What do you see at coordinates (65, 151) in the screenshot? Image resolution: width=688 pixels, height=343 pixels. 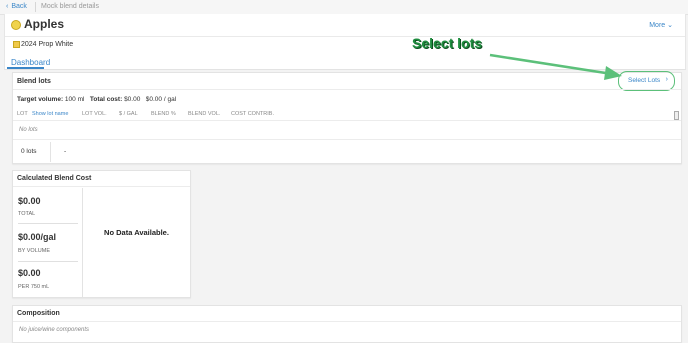 I see `footer-total: -` at bounding box center [65, 151].